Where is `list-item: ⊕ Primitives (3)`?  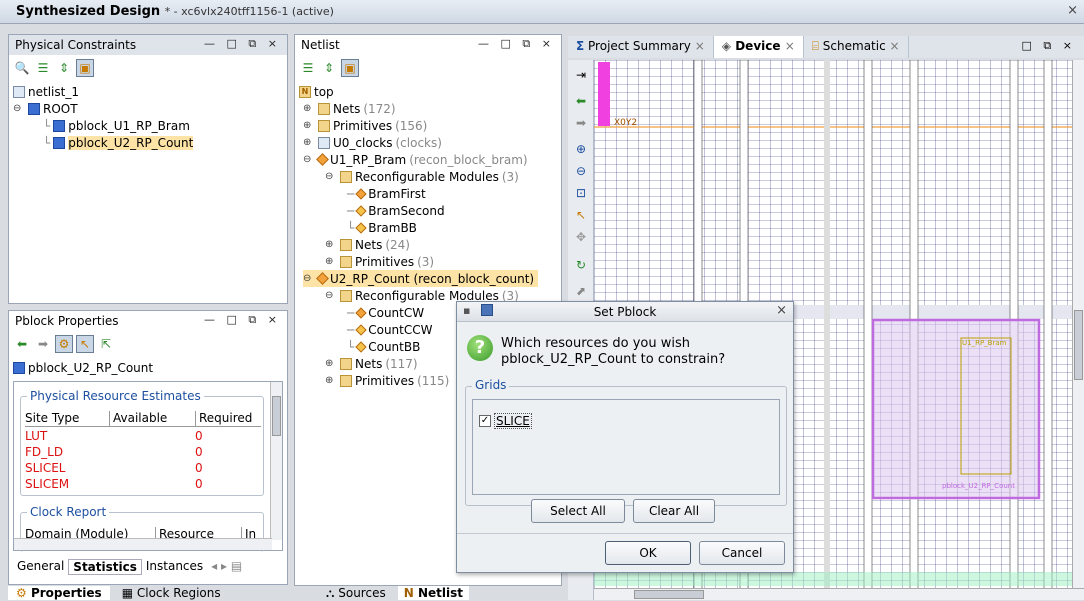
list-item: ⊕ Primitives (3) is located at coordinates (379, 261).